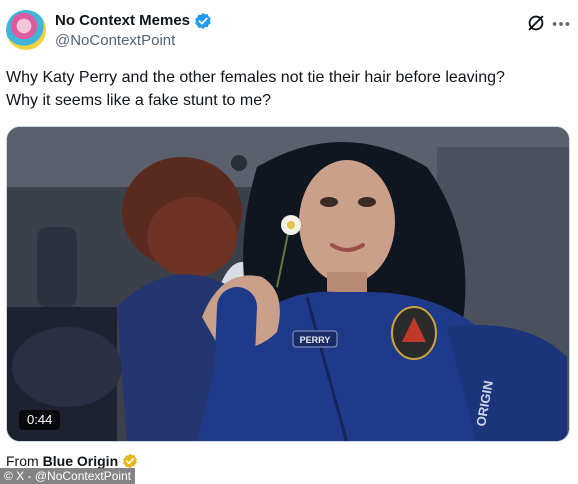 This screenshot has width=578, height=484. Describe the element at coordinates (122, 21) in the screenshot. I see `author-name: No Context Memes` at that location.